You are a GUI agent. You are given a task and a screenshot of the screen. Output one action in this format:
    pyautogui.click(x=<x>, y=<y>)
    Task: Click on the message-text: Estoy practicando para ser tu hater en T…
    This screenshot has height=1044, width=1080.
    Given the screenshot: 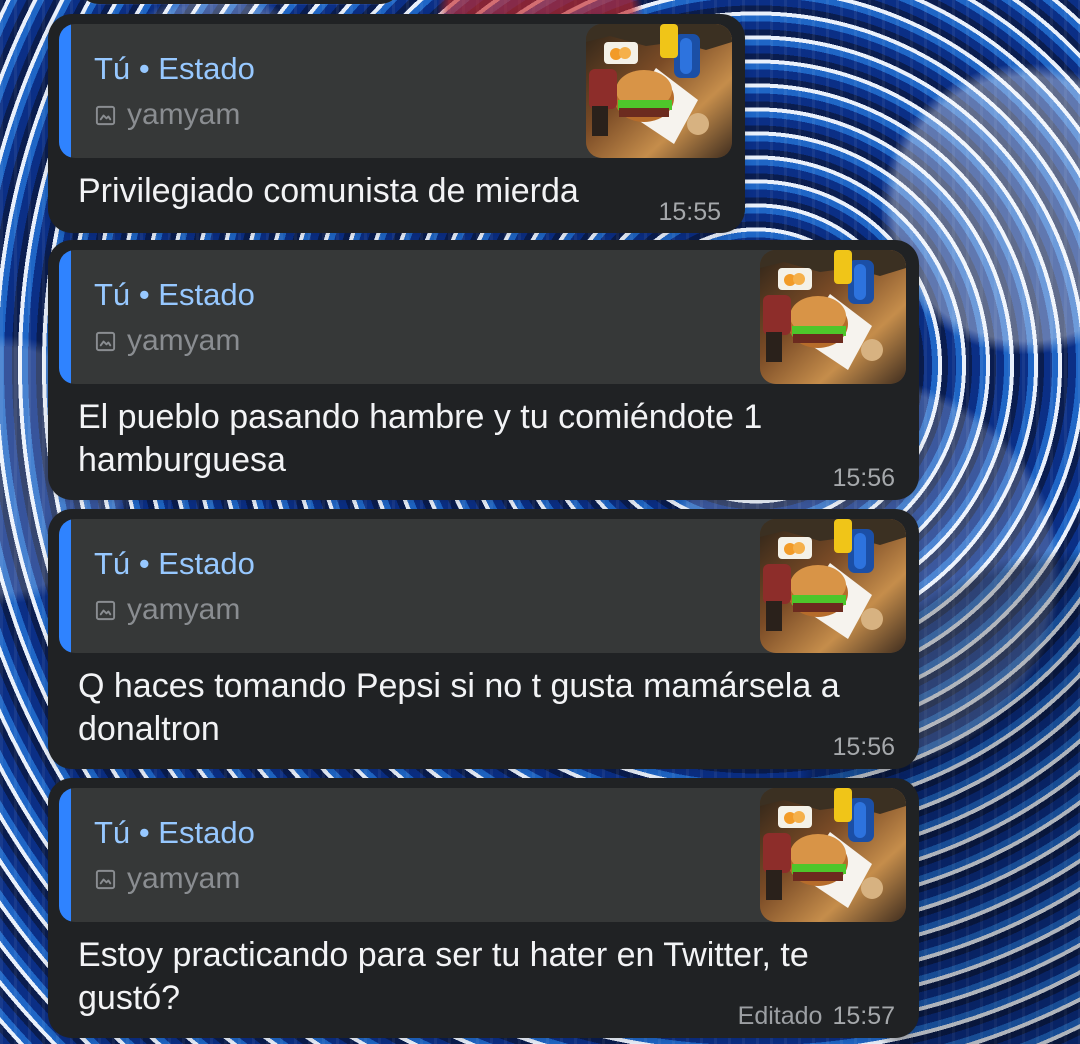 What is the action you would take?
    pyautogui.click(x=443, y=976)
    